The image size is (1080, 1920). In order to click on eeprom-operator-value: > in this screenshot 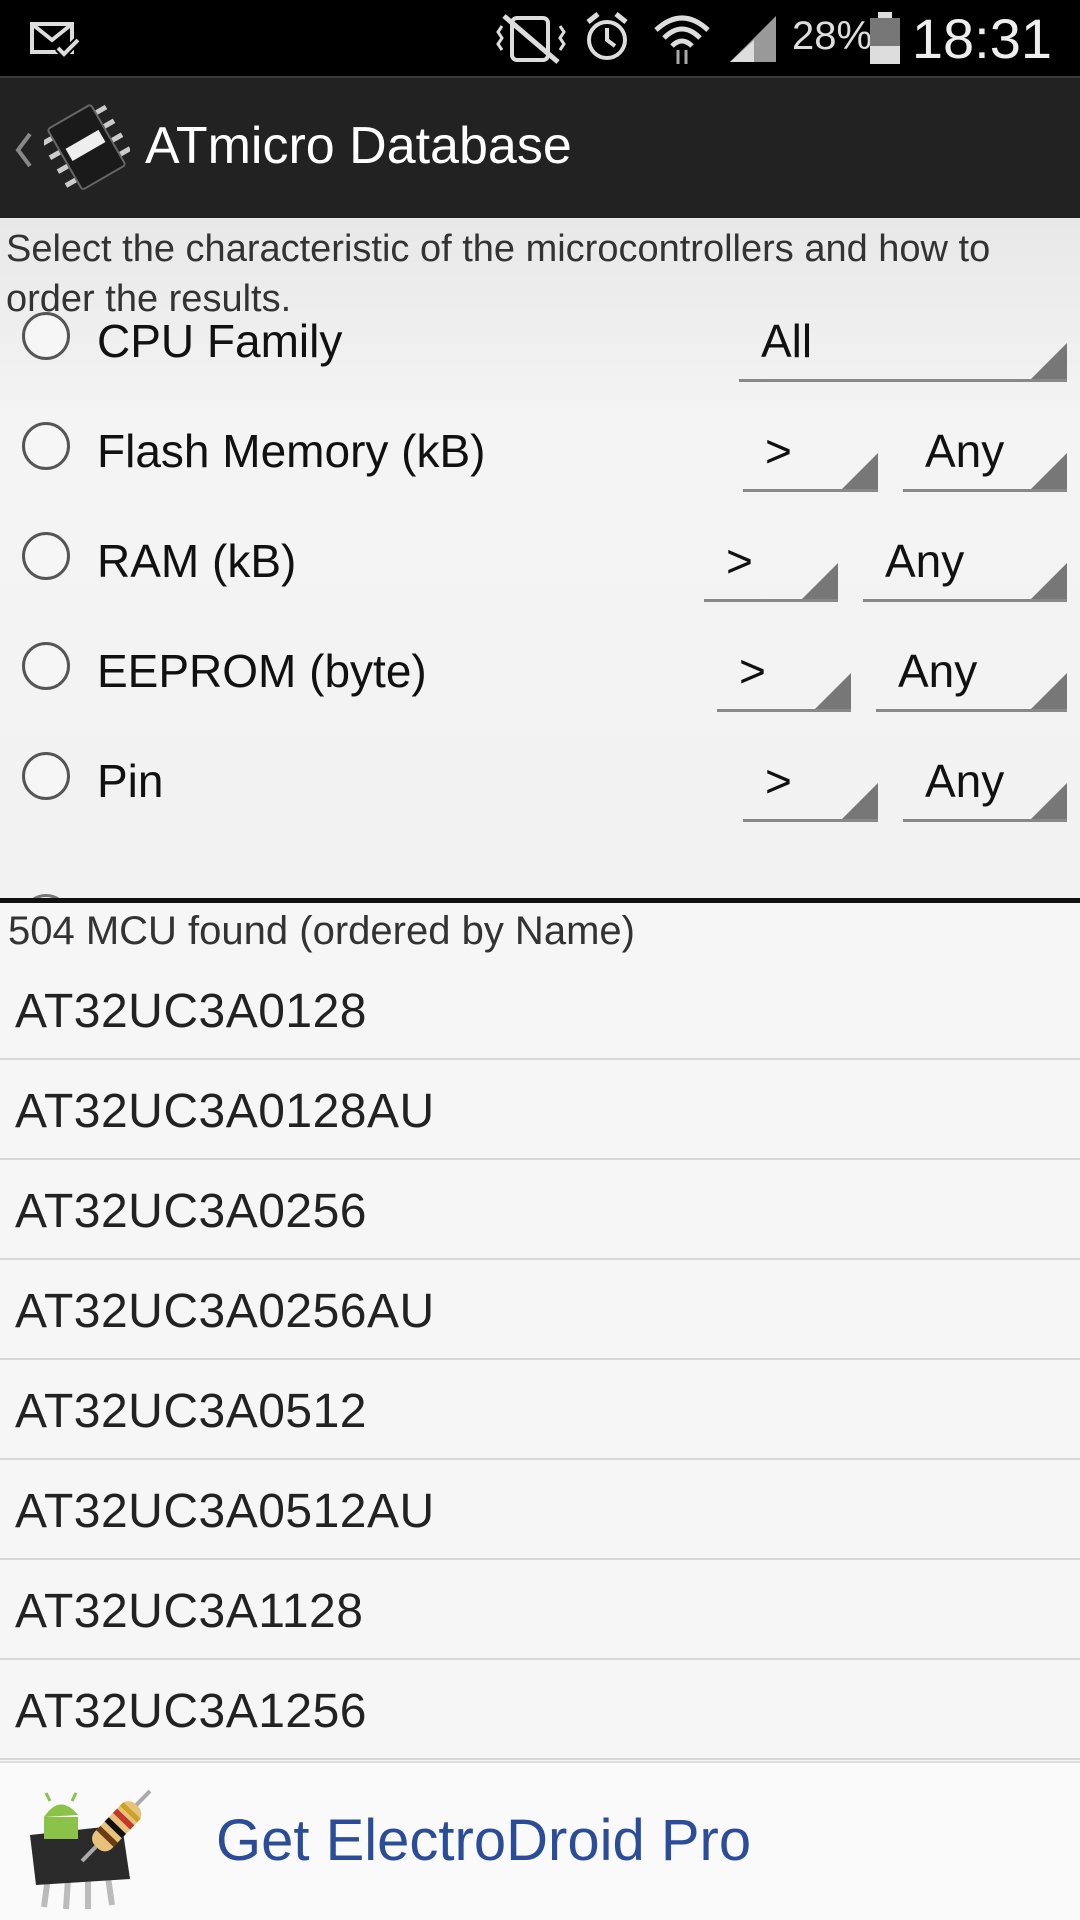, I will do `click(752, 671)`.